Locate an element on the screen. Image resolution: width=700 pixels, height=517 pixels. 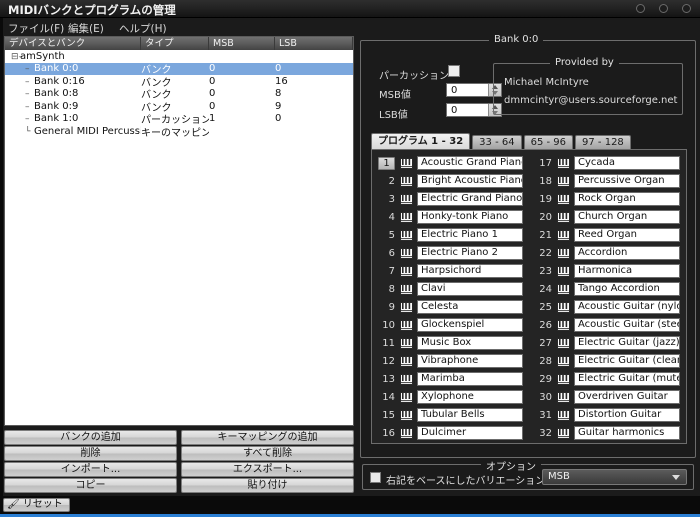
tree-header-type: タイプ is located at coordinates (175, 43).